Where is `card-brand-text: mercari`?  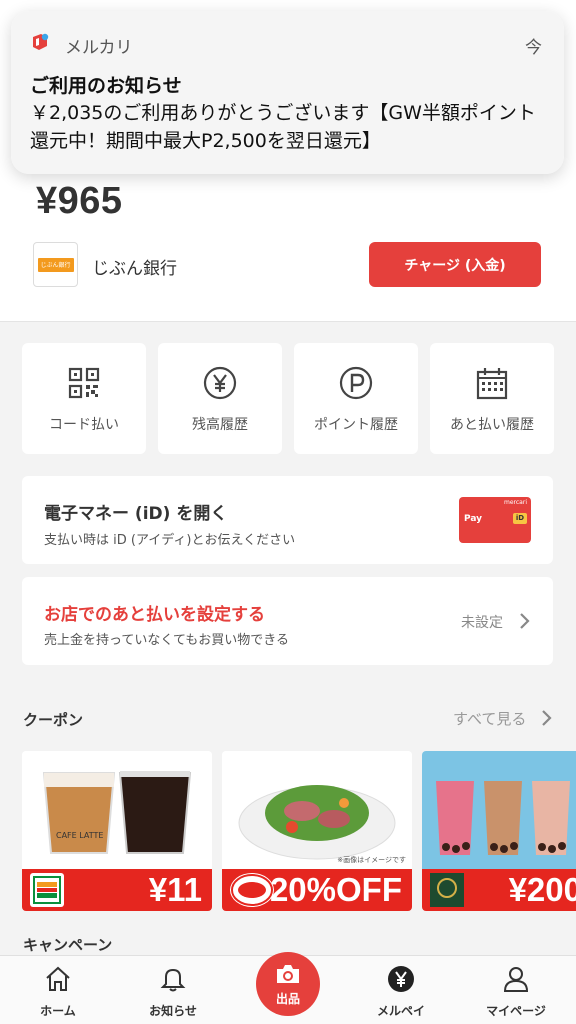
card-brand-text: mercari is located at coordinates (515, 502).